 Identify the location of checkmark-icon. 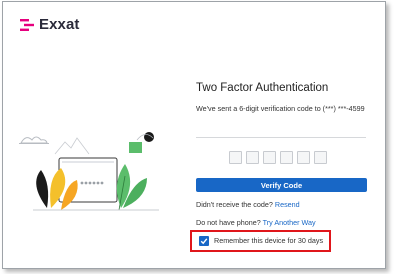
(204, 241).